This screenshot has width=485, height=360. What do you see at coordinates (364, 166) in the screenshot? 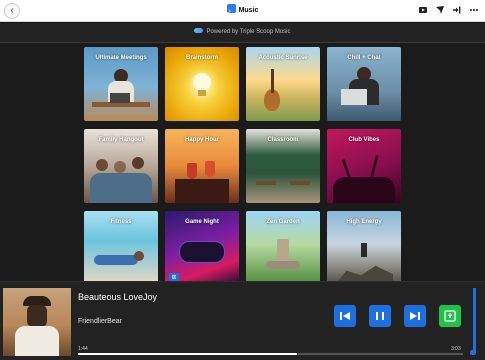
I see `playlist-tile-club-vibes: Club Vibes` at bounding box center [364, 166].